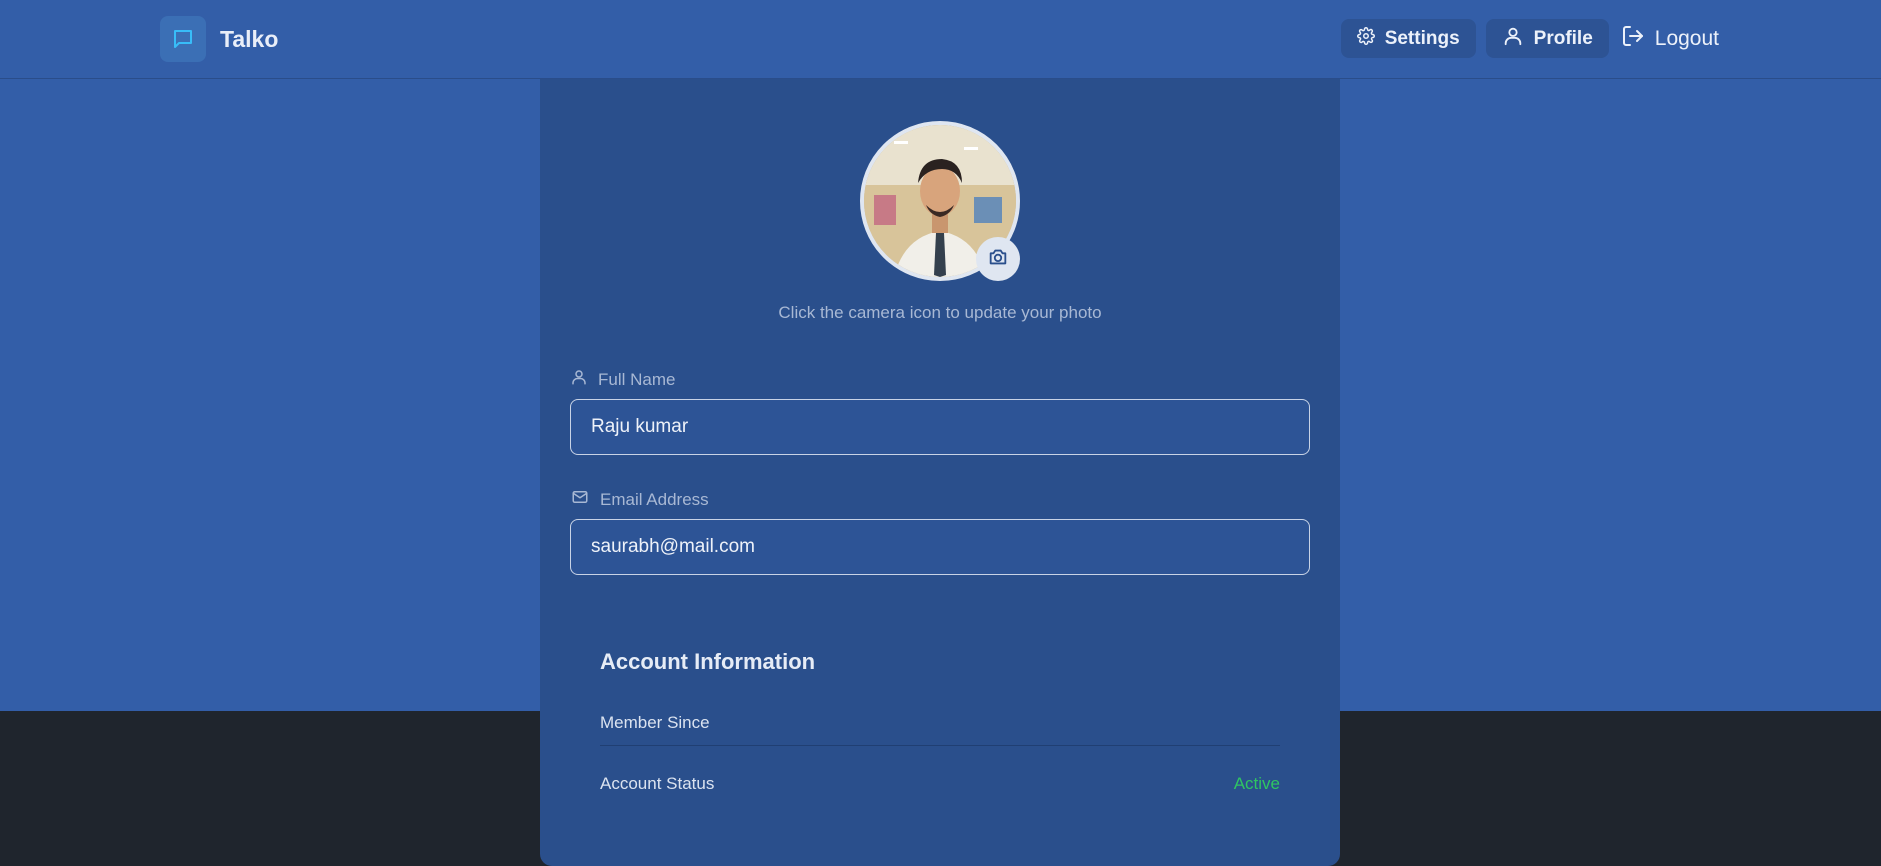 Image resolution: width=1881 pixels, height=866 pixels. I want to click on settings-label: Settings, so click(1422, 38).